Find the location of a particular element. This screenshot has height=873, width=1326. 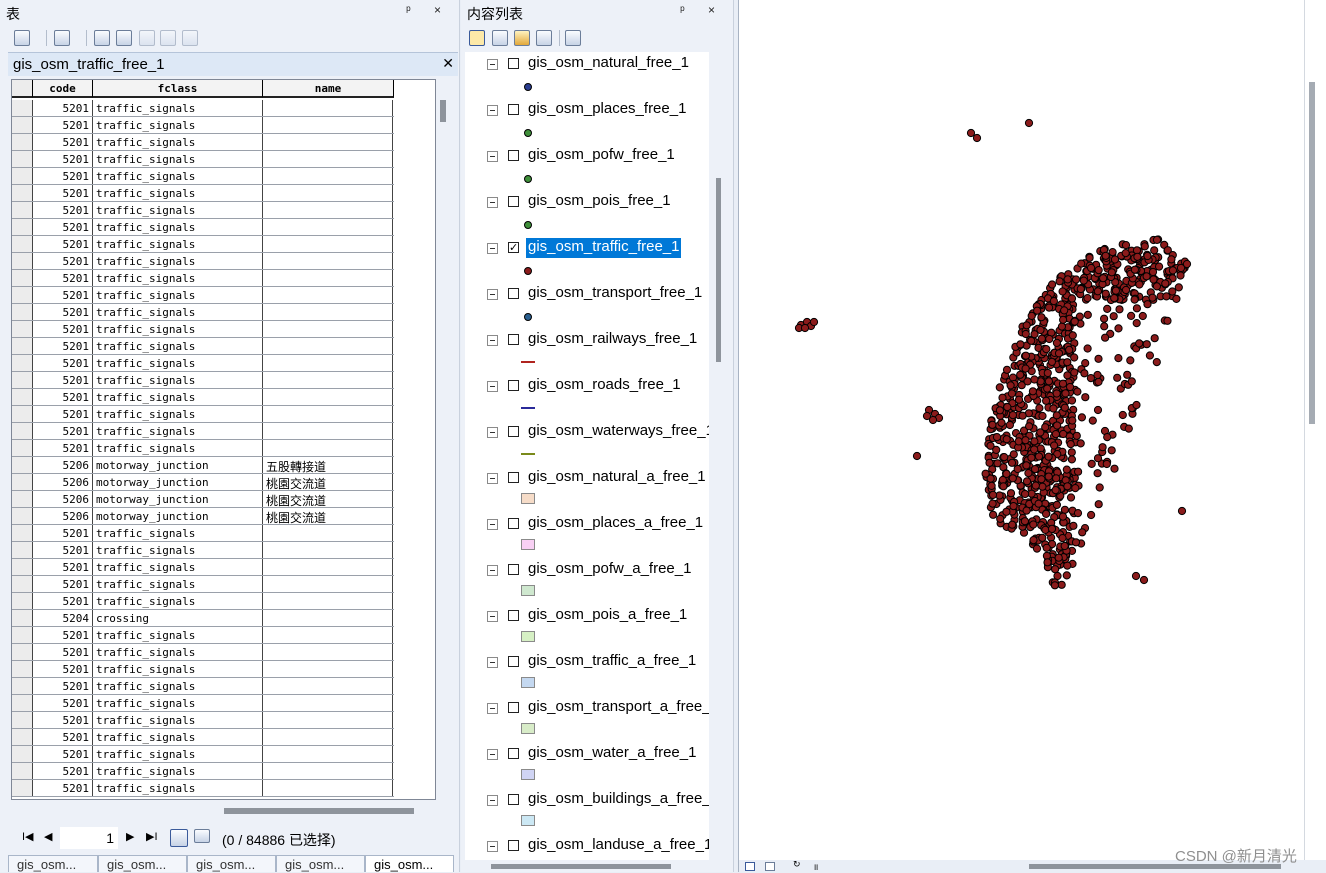

layer-name: gis_osm_railways_free_1 is located at coordinates (612, 340).